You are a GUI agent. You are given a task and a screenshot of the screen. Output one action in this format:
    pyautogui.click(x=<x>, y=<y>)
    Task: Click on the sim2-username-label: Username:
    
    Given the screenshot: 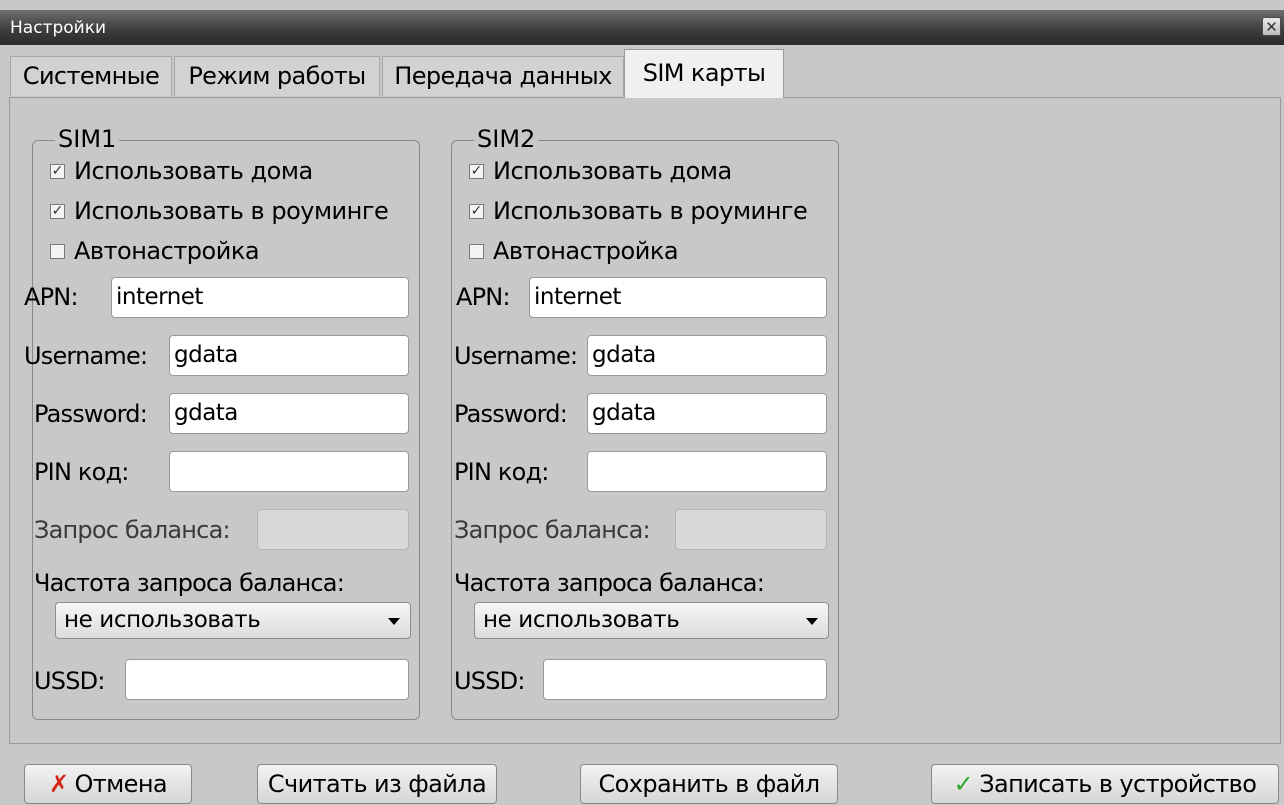 What is the action you would take?
    pyautogui.click(x=516, y=356)
    